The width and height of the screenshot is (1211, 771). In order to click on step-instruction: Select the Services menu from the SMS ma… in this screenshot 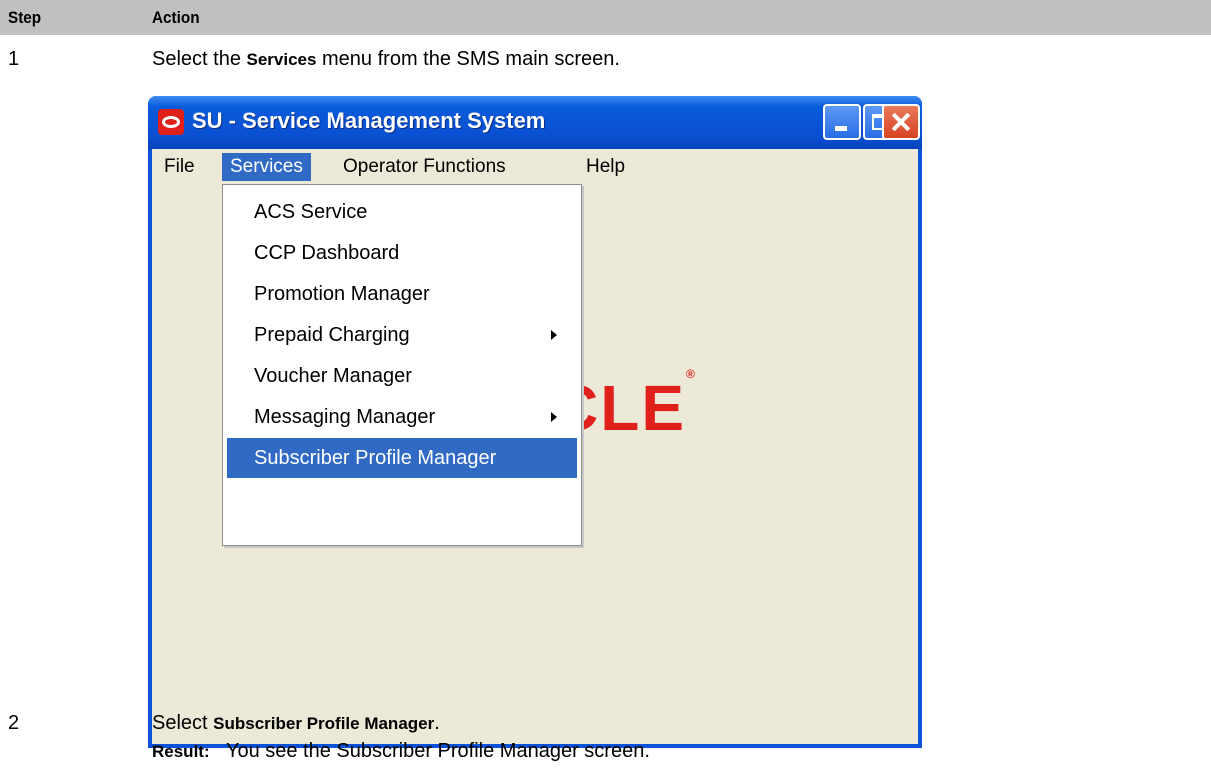, I will do `click(386, 59)`.